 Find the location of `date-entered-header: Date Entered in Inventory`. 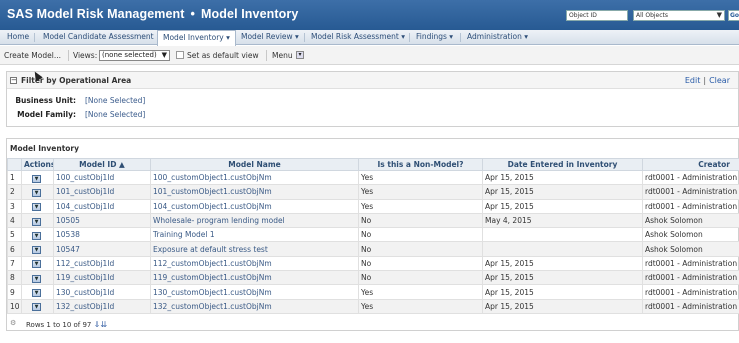

date-entered-header: Date Entered in Inventory is located at coordinates (562, 164).